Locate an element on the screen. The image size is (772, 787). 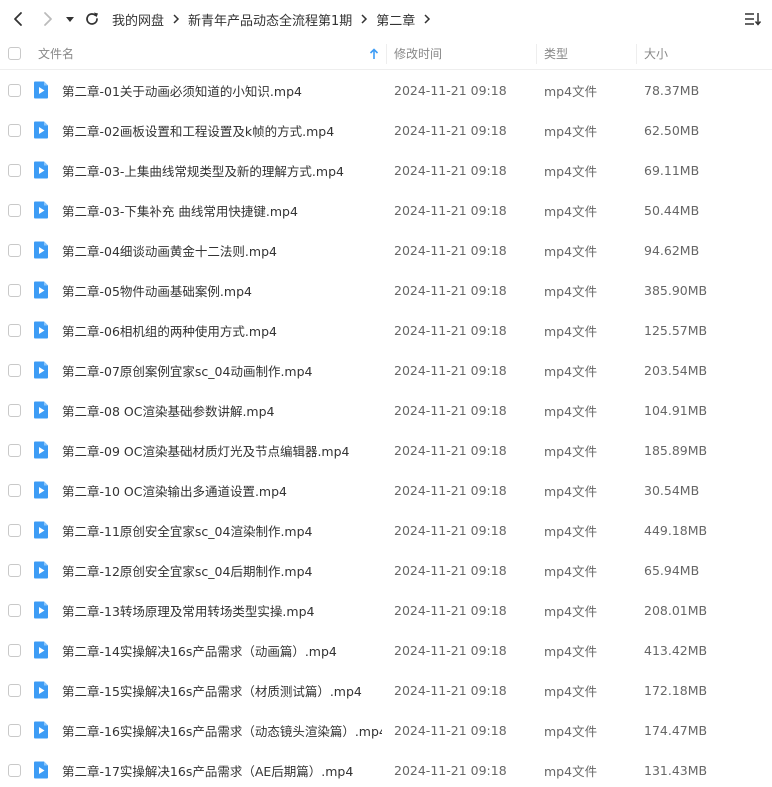
column-mtime-header: 修改时间 is located at coordinates (464, 53).